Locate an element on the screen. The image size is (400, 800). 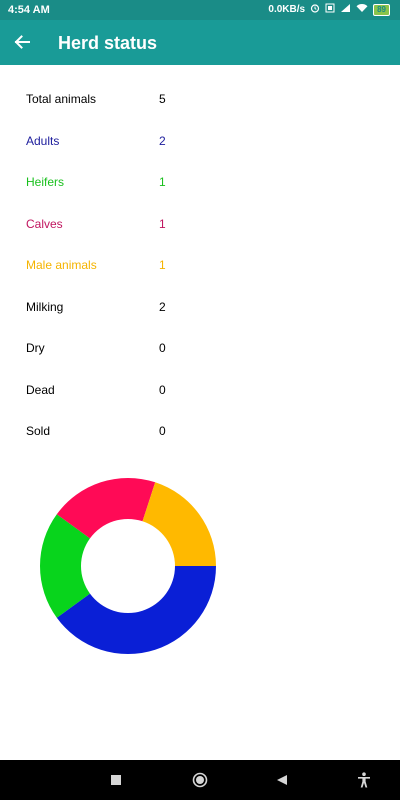
status-icons: 0.0KB/s 89 is located at coordinates (329, 9).